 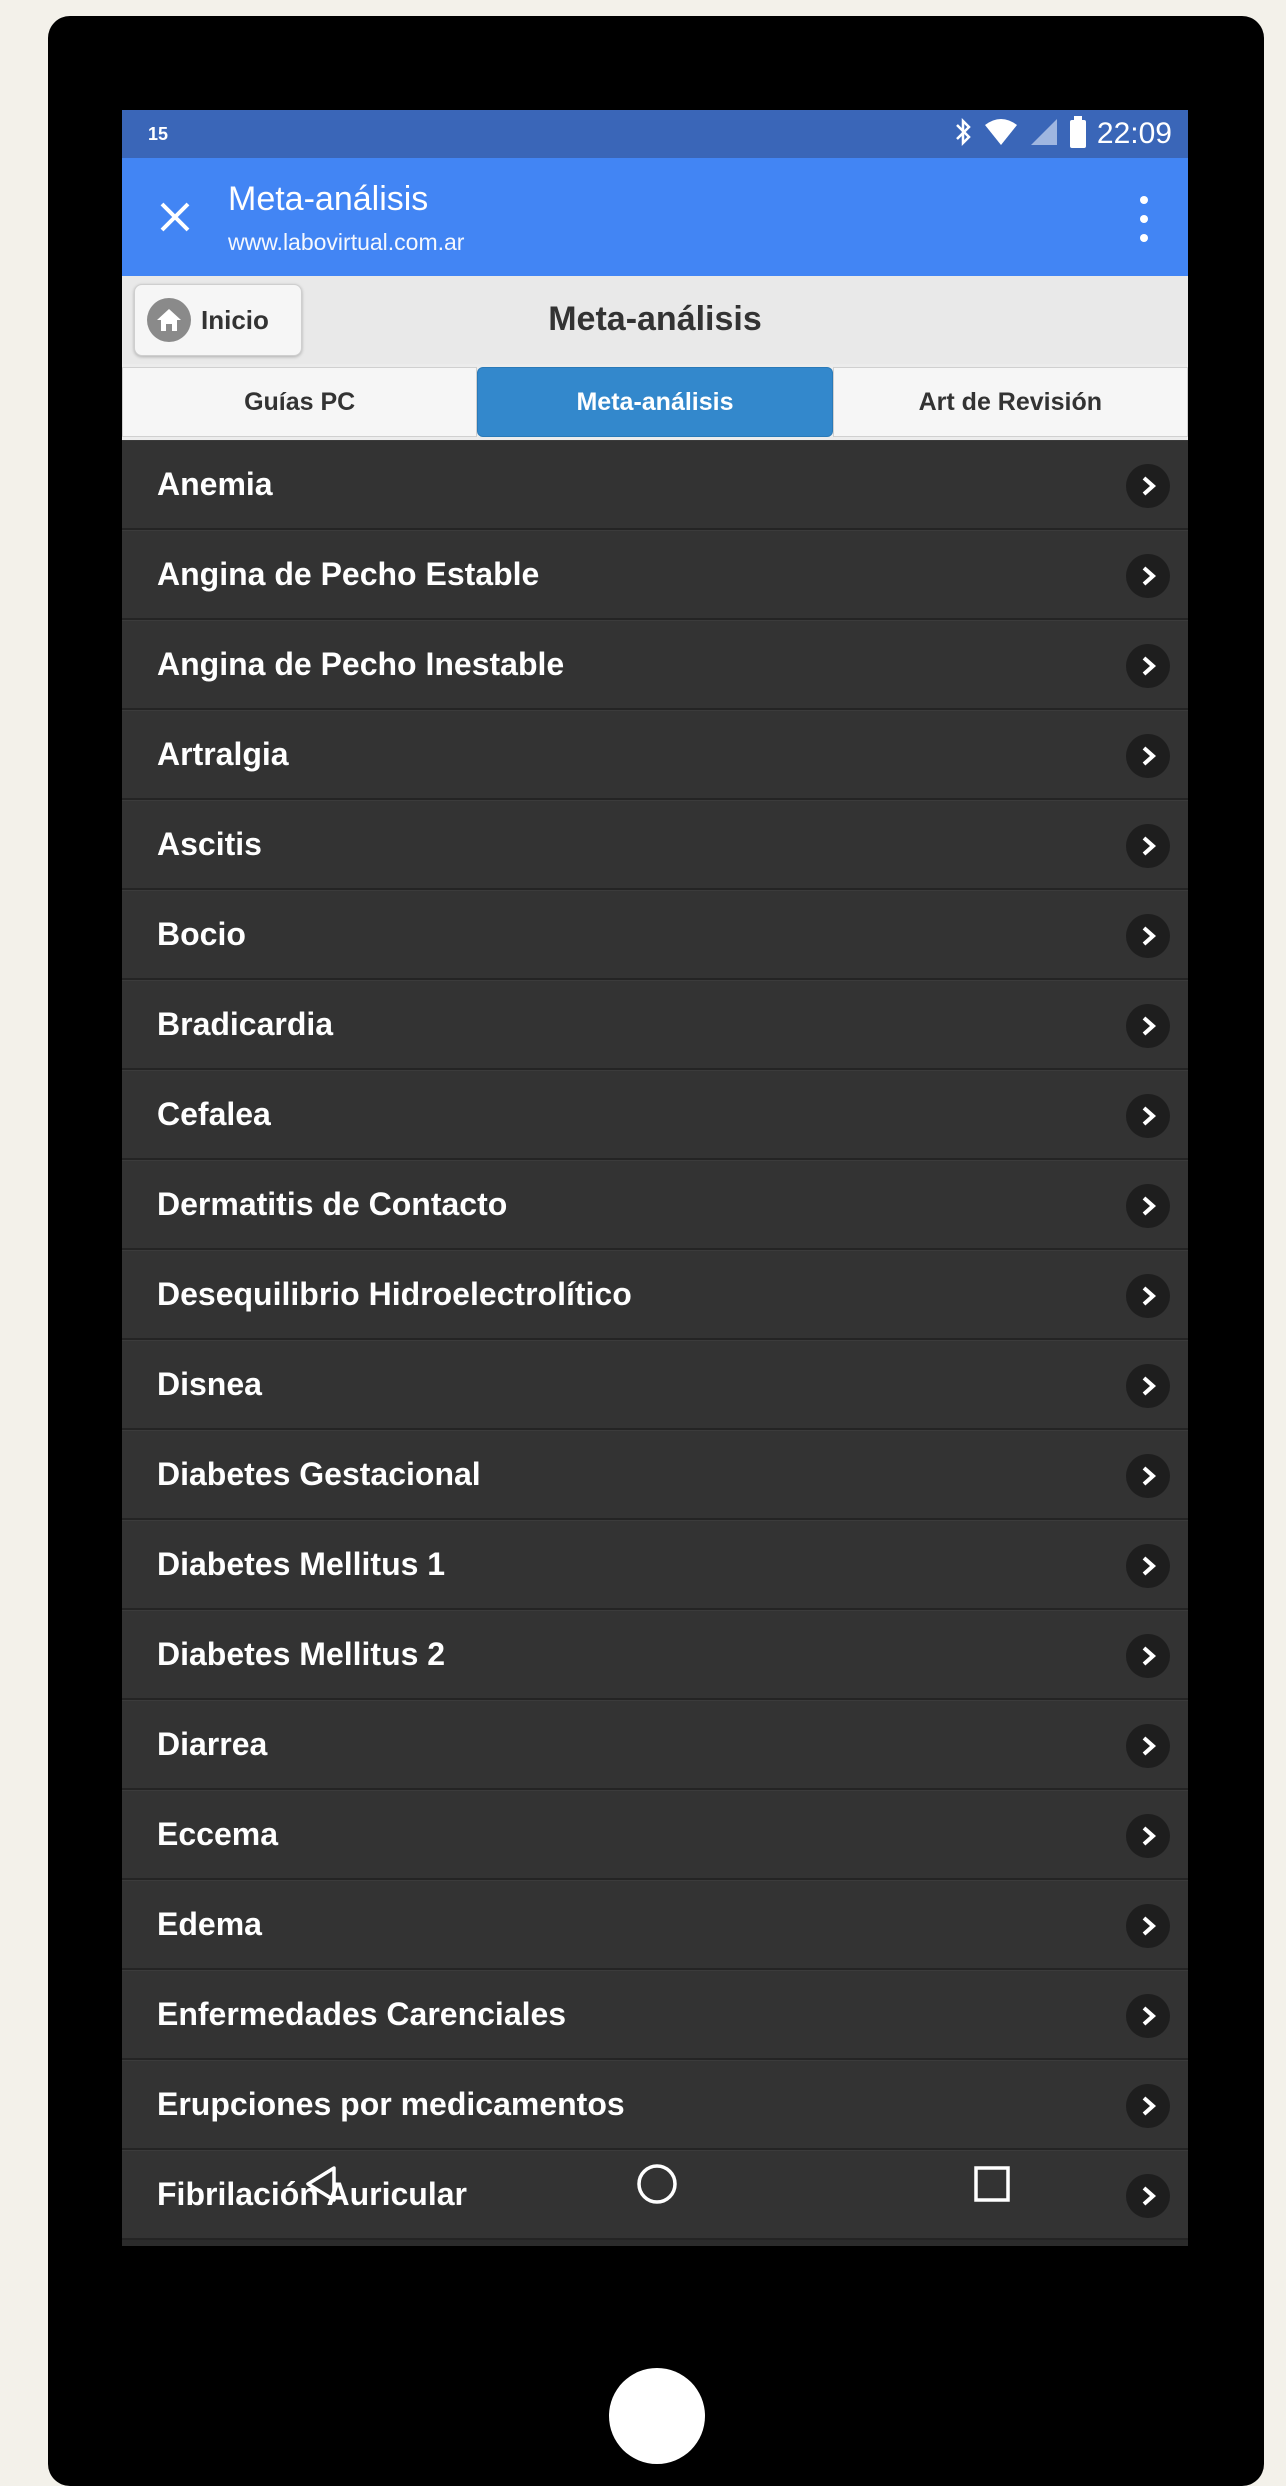 What do you see at coordinates (655, 1745) in the screenshot?
I see `list-item: Diarrea` at bounding box center [655, 1745].